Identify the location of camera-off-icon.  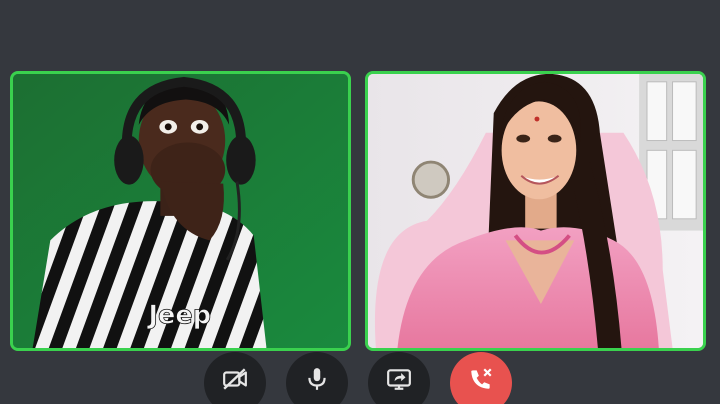
(235, 379).